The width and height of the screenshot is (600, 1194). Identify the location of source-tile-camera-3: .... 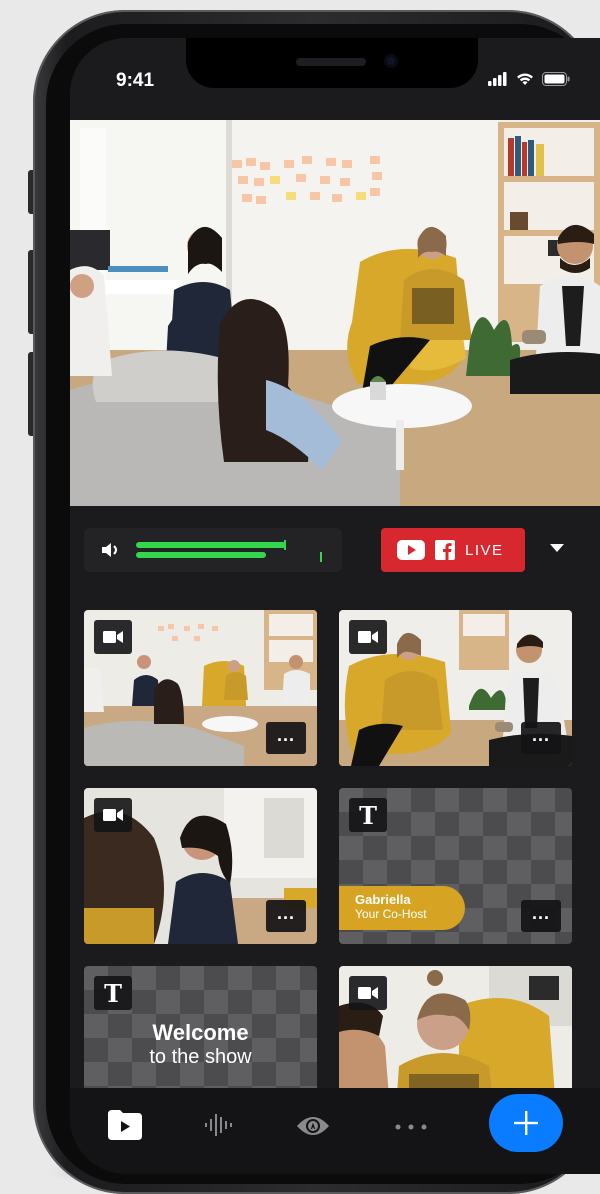
(200, 866).